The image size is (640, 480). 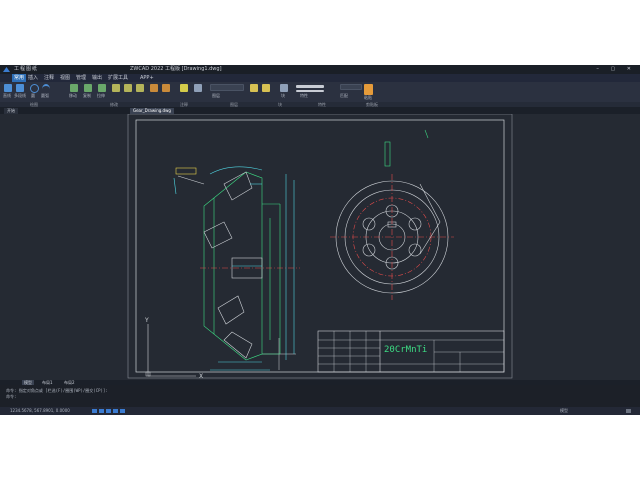 What do you see at coordinates (227, 87) in the screenshot?
I see `layer-dropdown` at bounding box center [227, 87].